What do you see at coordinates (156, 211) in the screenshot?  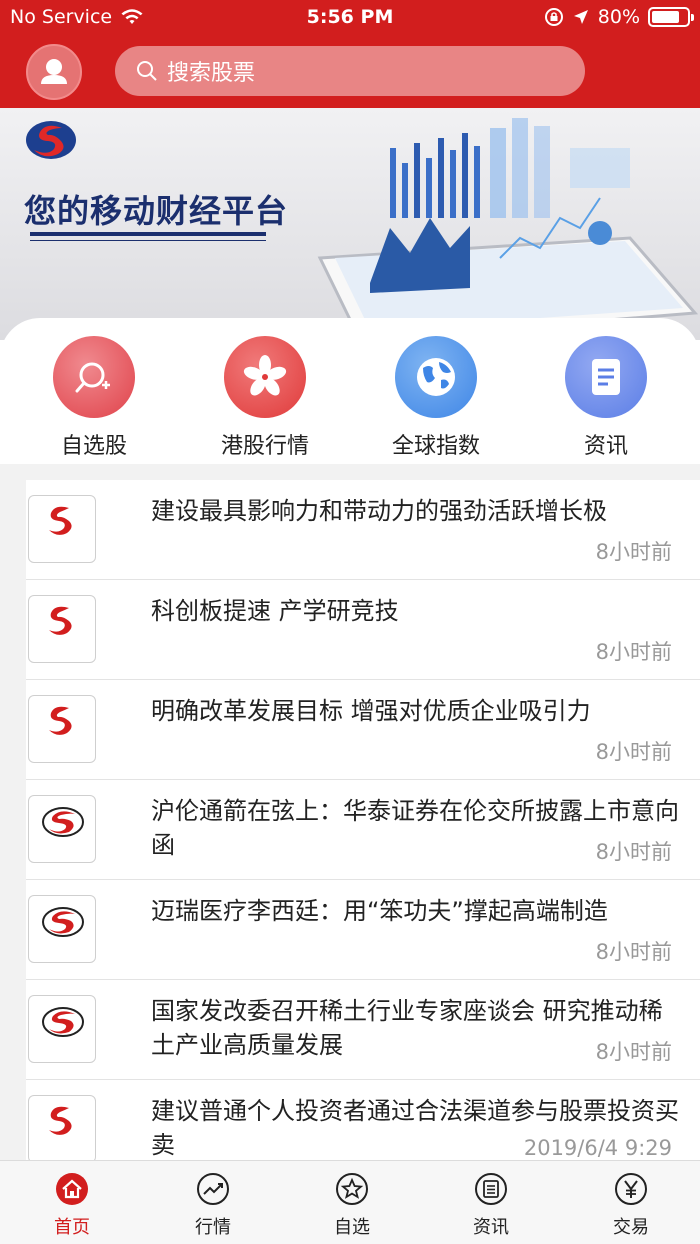 I see `banner-title: 您的移动财经平台` at bounding box center [156, 211].